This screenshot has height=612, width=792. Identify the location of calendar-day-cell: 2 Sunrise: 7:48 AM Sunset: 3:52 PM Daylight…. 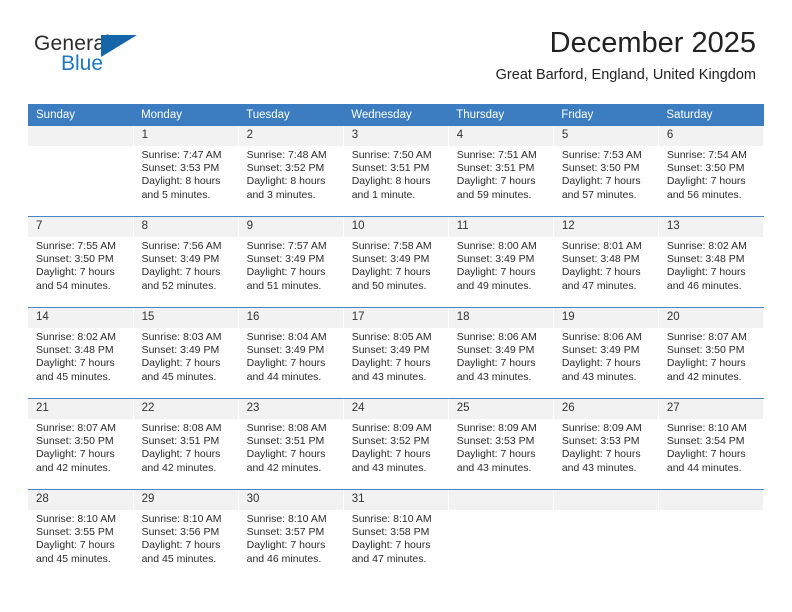
(291, 171).